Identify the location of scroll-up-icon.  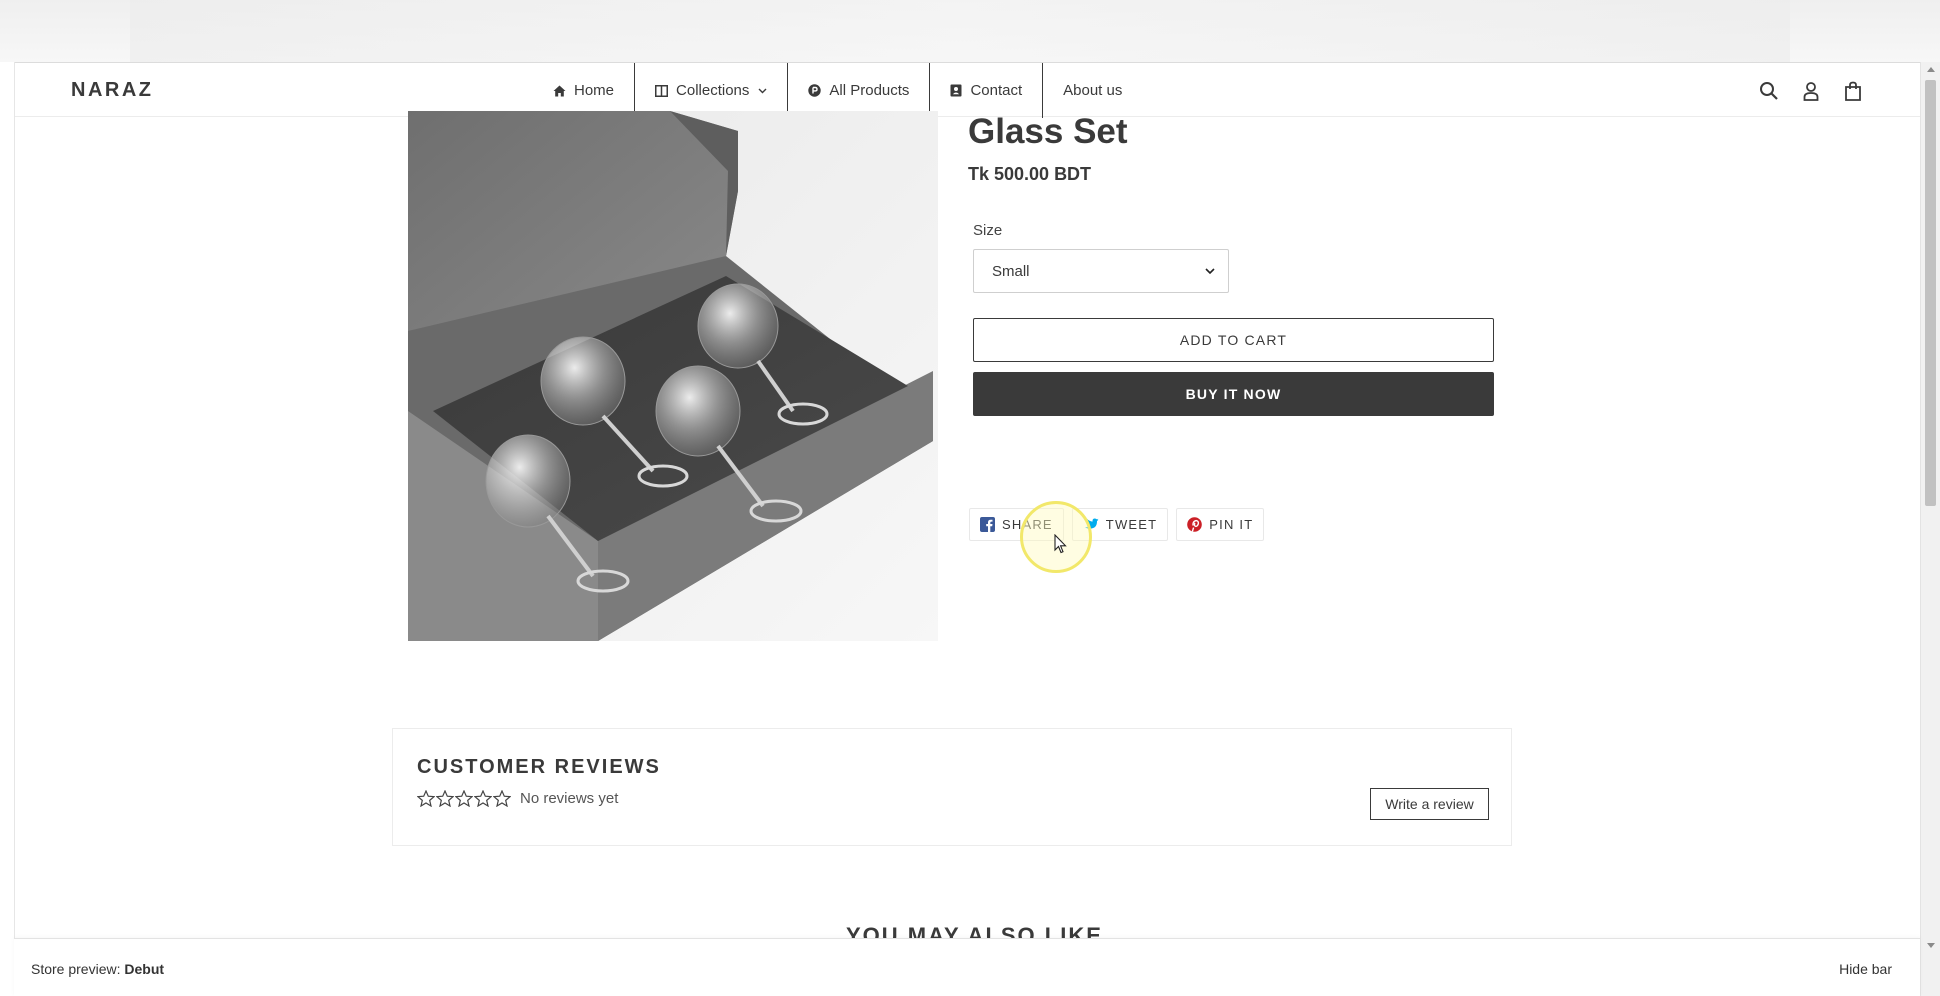
(1931, 69).